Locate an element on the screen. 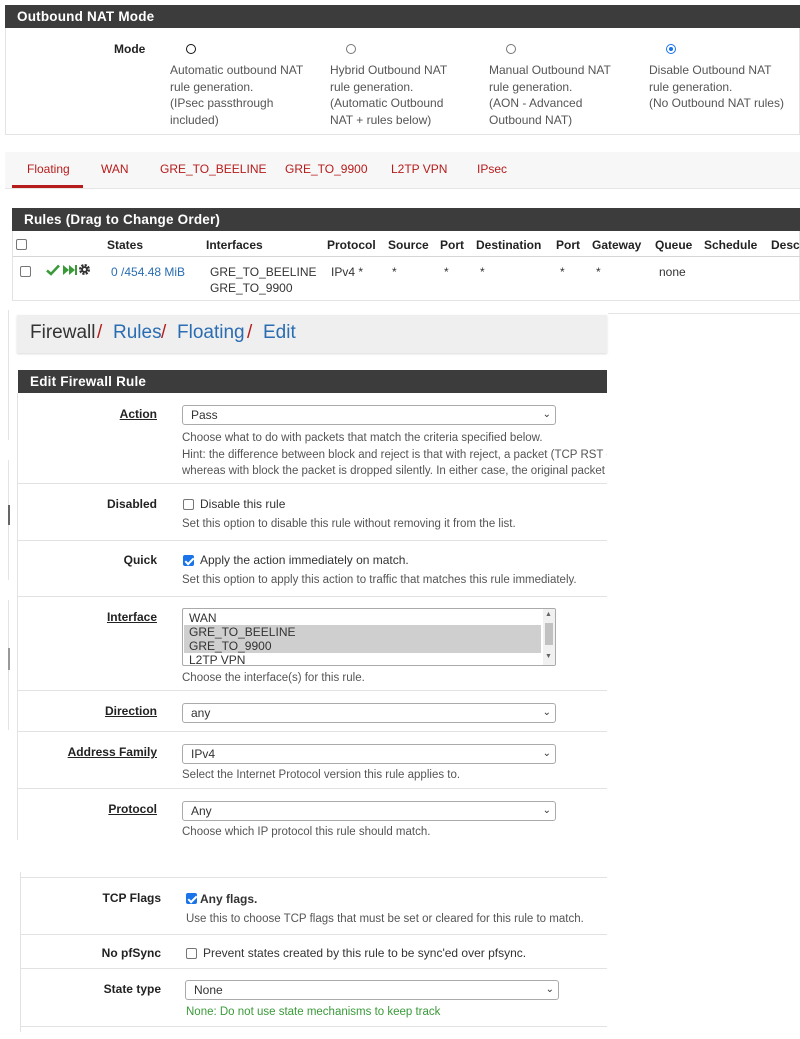 The width and height of the screenshot is (800, 1039). address-family-select: IPv4 ⌄ is located at coordinates (369, 754).